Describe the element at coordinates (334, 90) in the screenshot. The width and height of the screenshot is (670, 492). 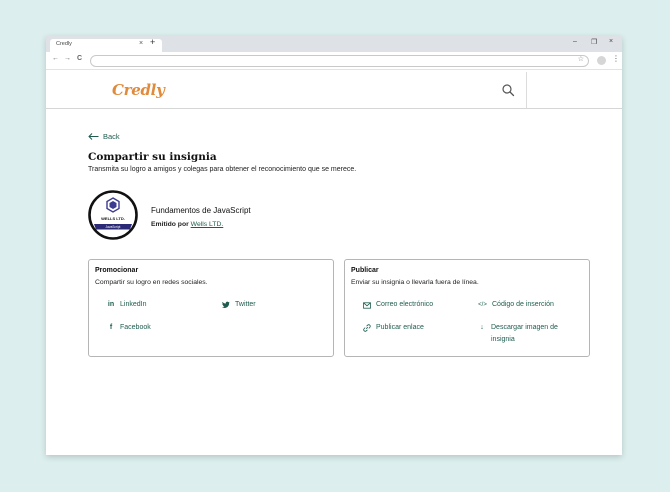
I see `site-header: Credly` at that location.